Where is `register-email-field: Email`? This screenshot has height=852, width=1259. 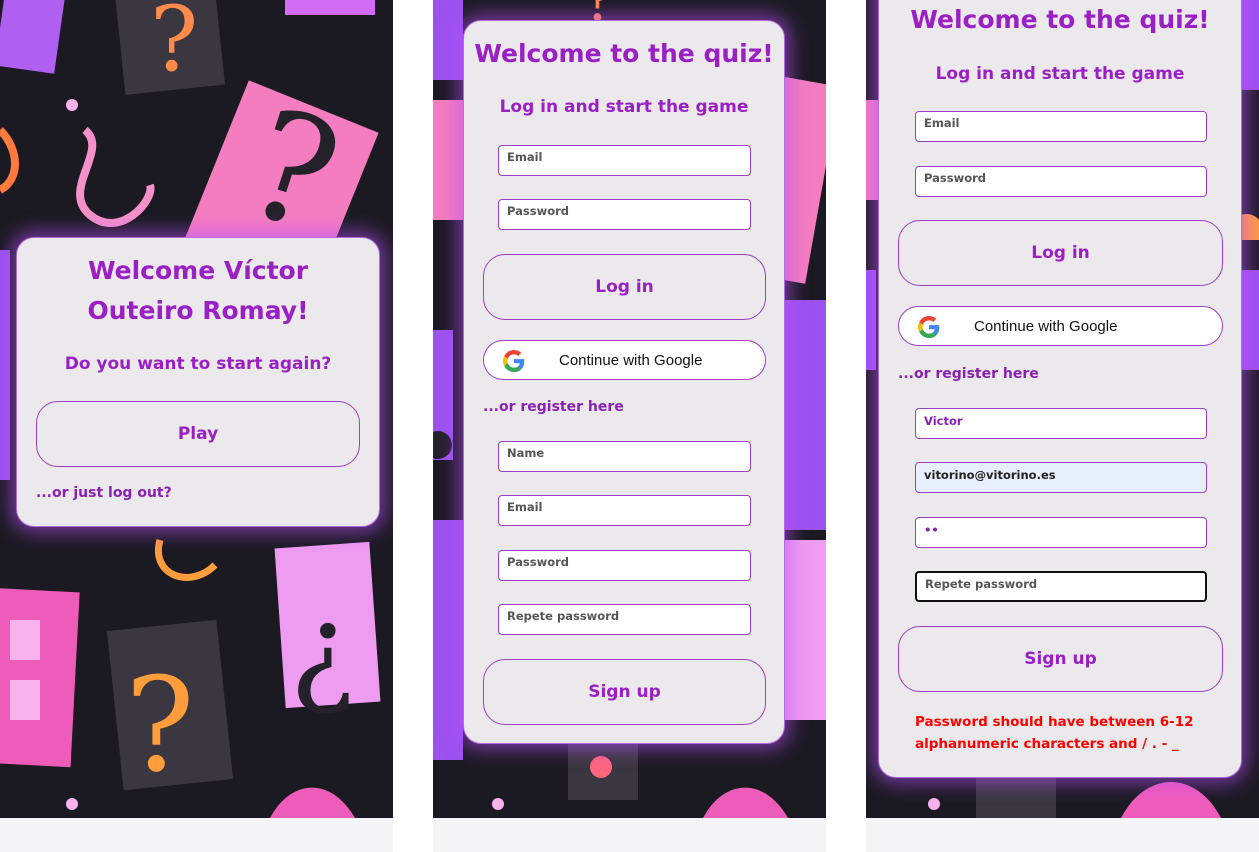
register-email-field: Email is located at coordinates (624, 510).